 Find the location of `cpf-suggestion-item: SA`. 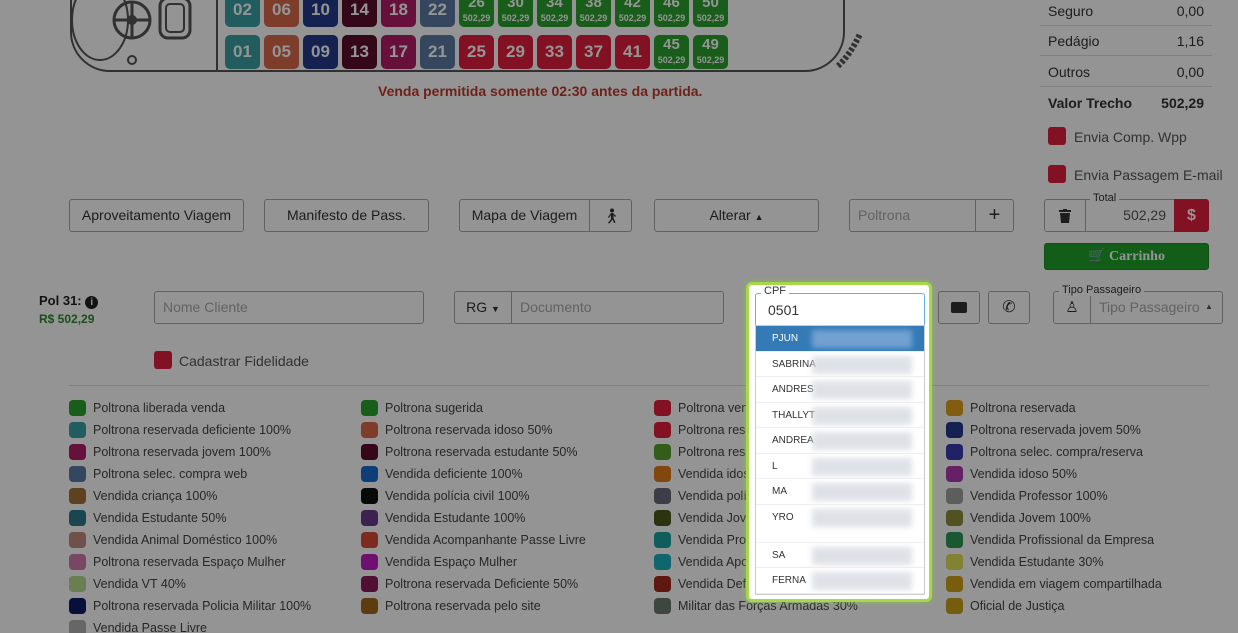

cpf-suggestion-item: SA is located at coordinates (840, 555).